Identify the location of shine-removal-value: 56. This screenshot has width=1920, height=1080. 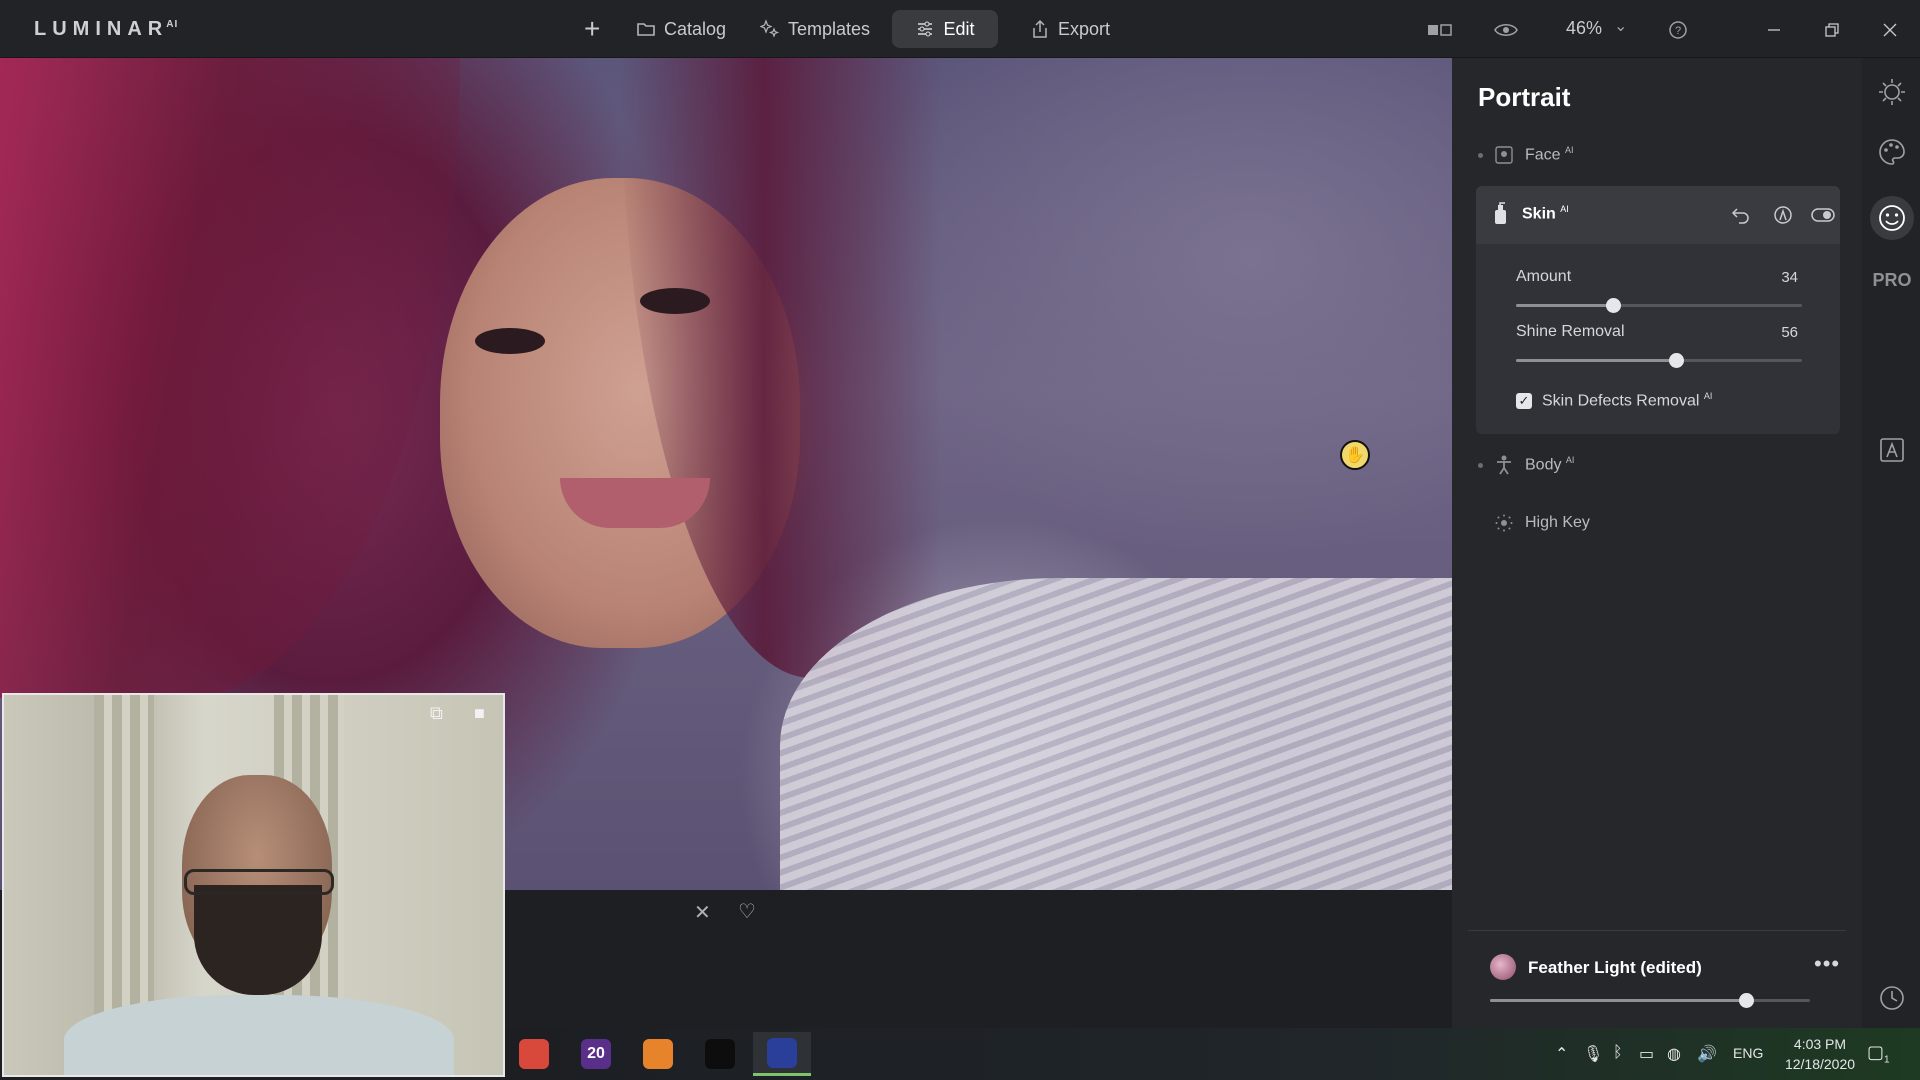
(1789, 332).